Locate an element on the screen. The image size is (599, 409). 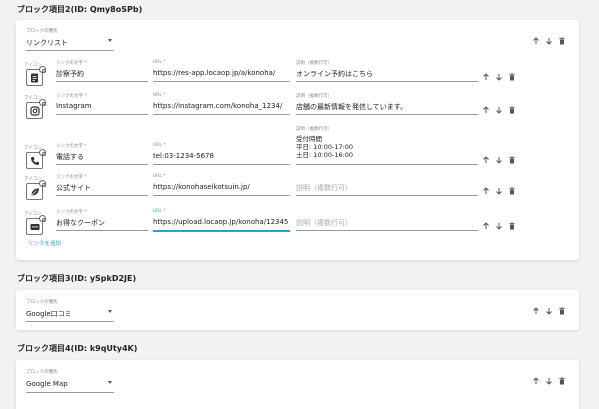
link-text-input: お得なクーポン is located at coordinates (80, 223).